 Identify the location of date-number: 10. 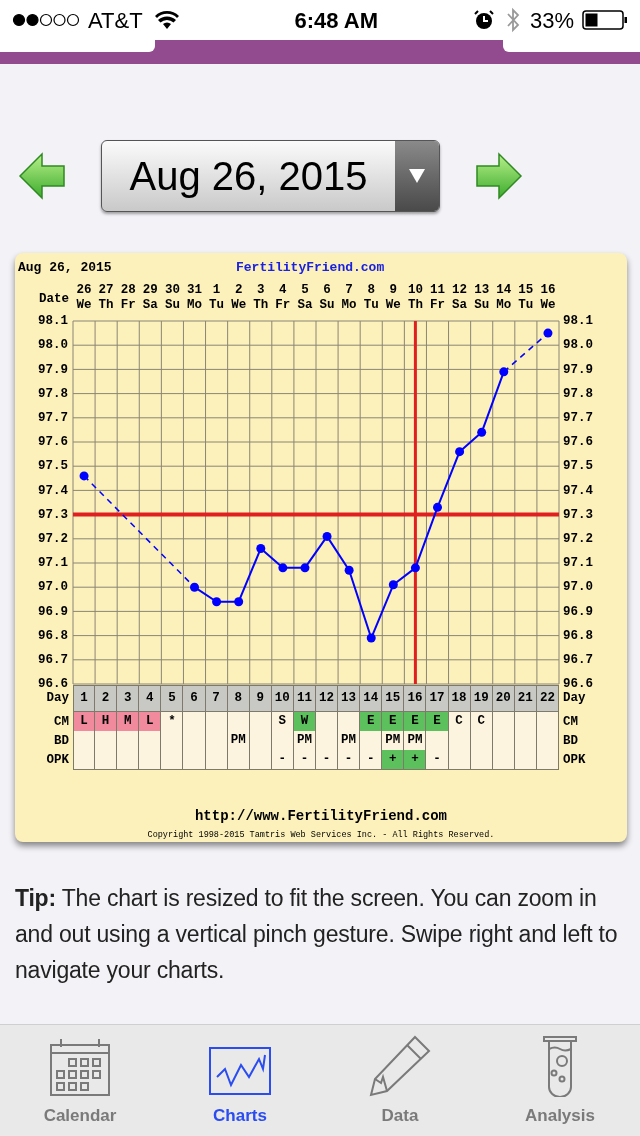
(415, 291).